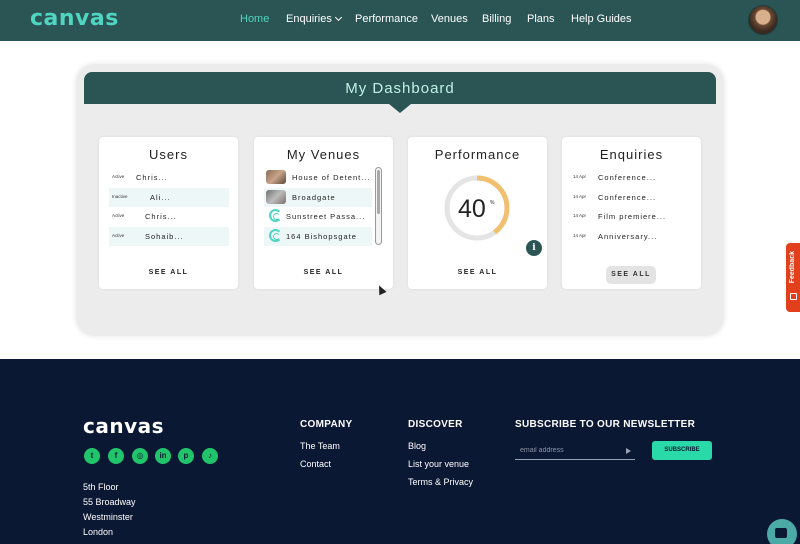 The height and width of the screenshot is (544, 800). I want to click on venue-name: 164 Bishopsgate, so click(321, 236).